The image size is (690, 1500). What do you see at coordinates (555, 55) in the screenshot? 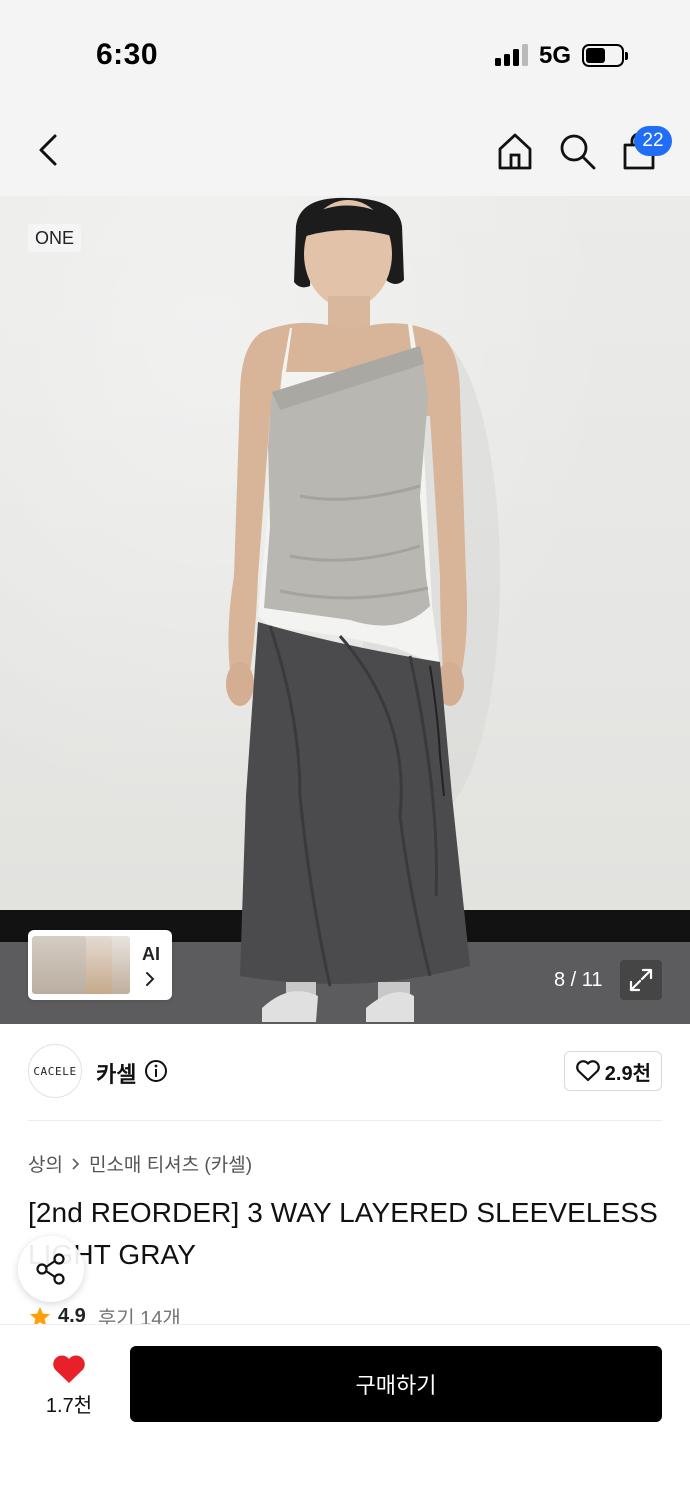
I see `network-type: 5G` at bounding box center [555, 55].